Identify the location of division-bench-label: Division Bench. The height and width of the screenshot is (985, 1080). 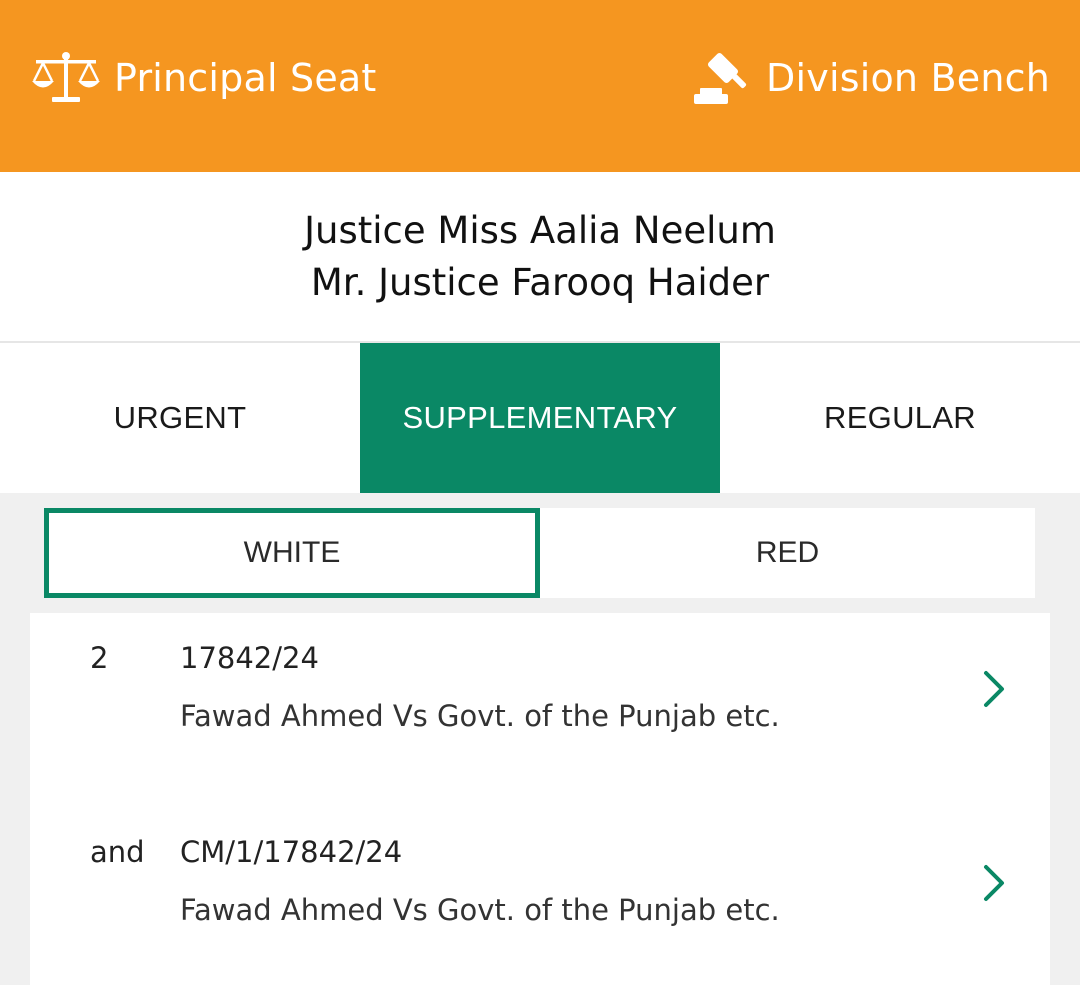
(908, 78).